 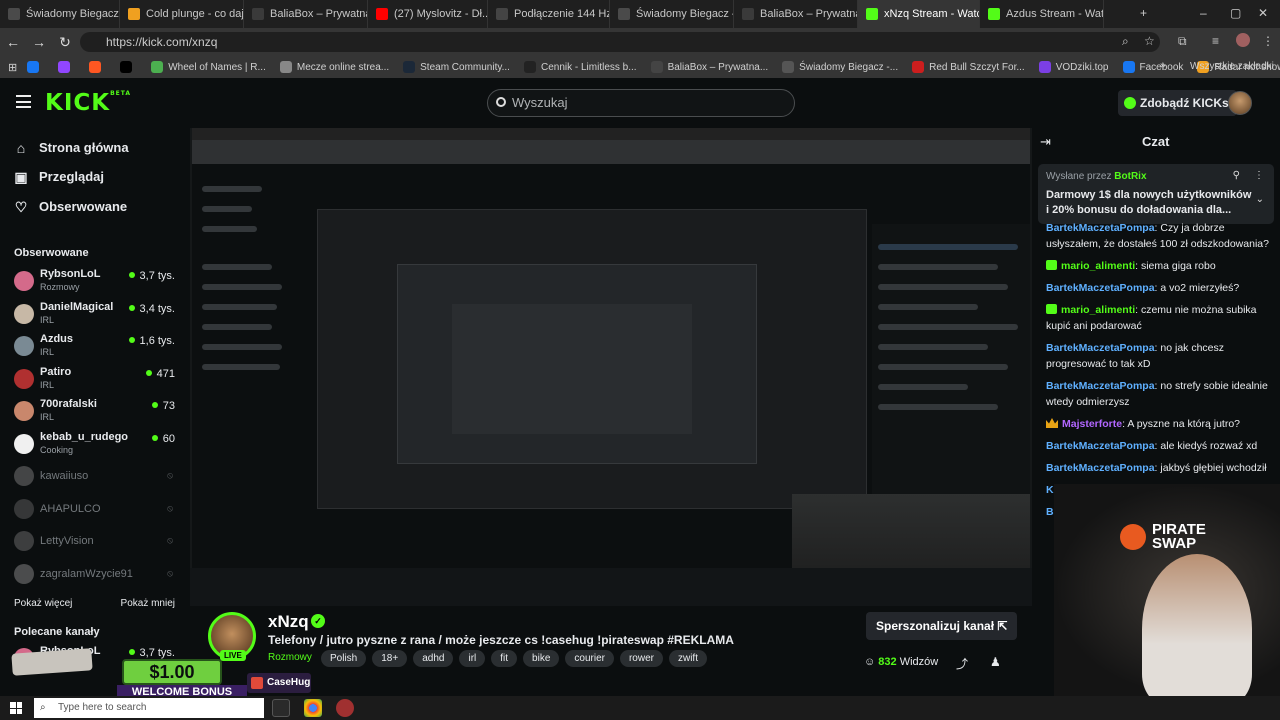 What do you see at coordinates (39, 42) in the screenshot?
I see `forward-icon: →` at bounding box center [39, 42].